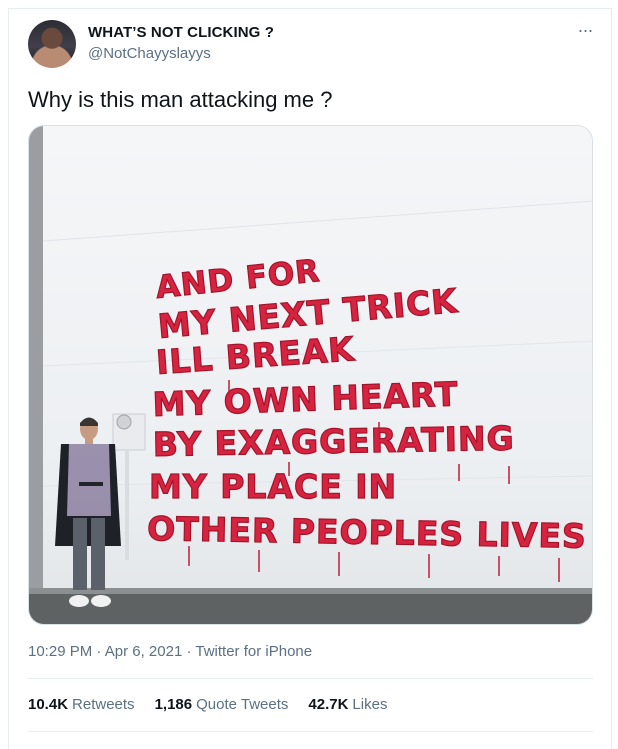 This screenshot has height=749, width=618. What do you see at coordinates (328, 704) in the screenshot?
I see `likes-count: 42.7K` at bounding box center [328, 704].